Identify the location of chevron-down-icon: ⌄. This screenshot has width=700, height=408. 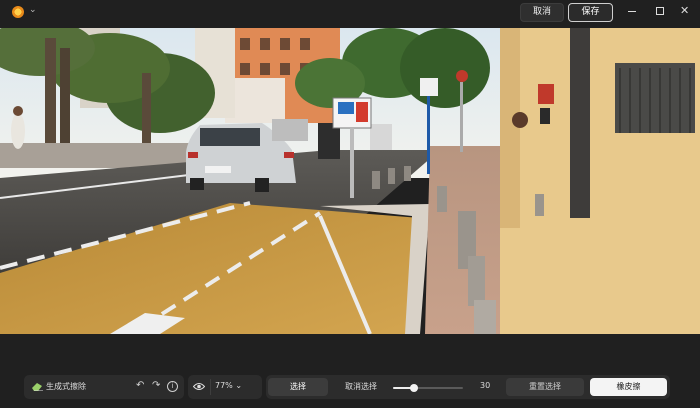
(33, 10).